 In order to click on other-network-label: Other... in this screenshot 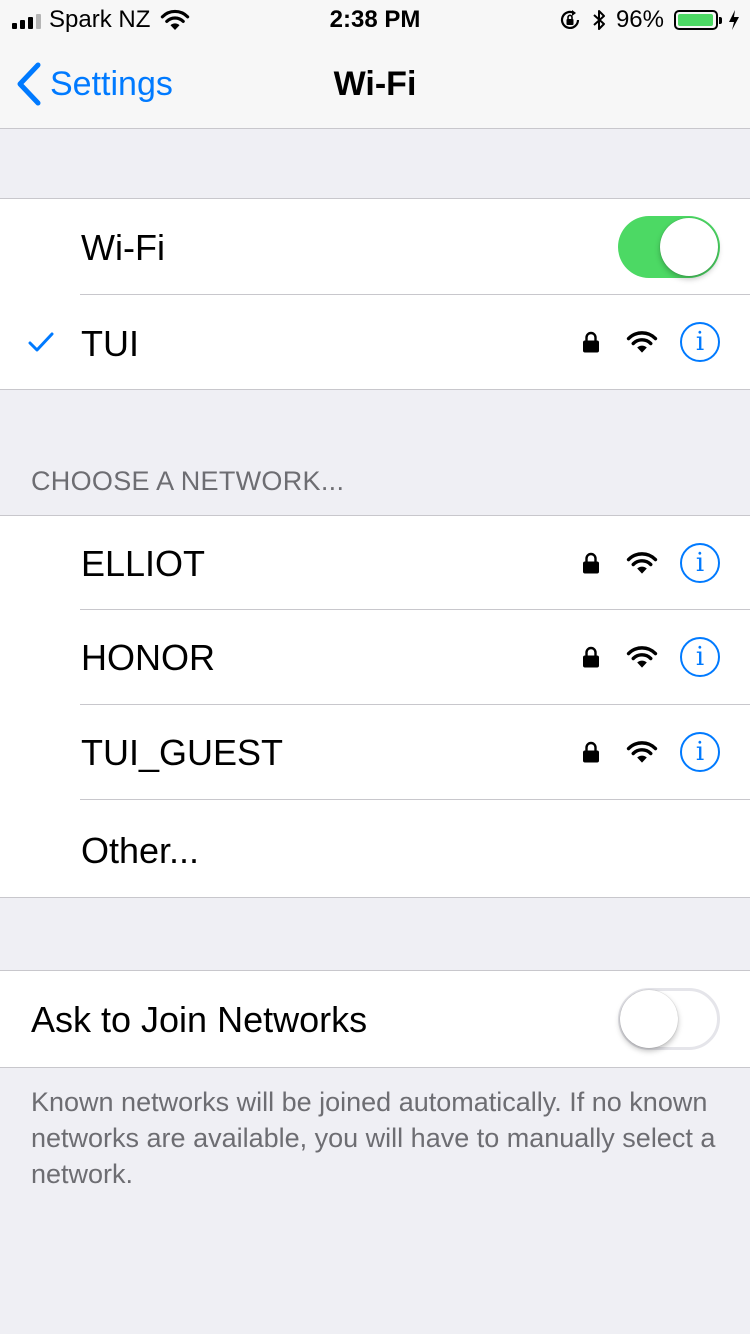, I will do `click(140, 850)`.